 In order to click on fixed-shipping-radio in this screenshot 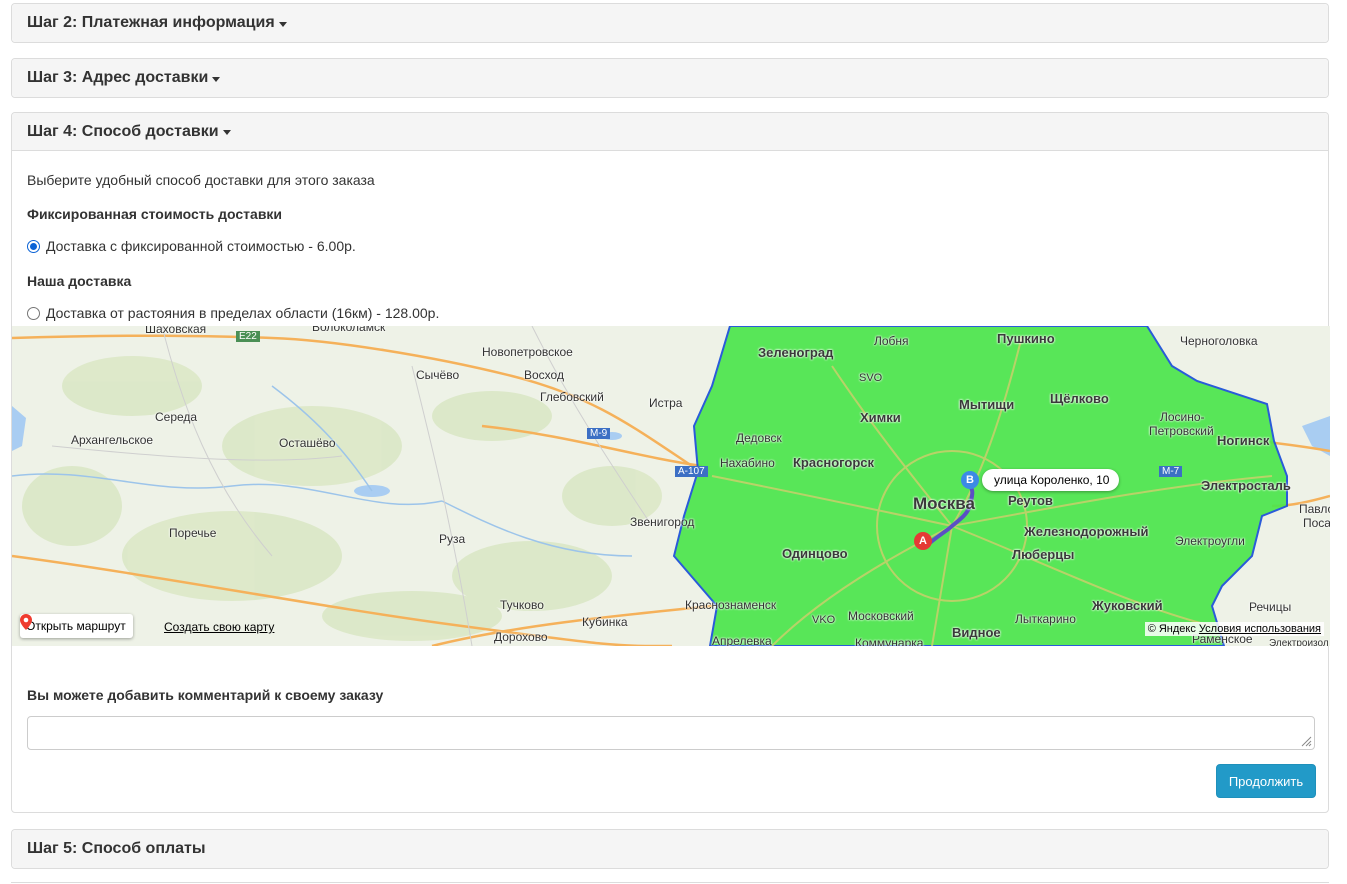, I will do `click(33, 246)`.